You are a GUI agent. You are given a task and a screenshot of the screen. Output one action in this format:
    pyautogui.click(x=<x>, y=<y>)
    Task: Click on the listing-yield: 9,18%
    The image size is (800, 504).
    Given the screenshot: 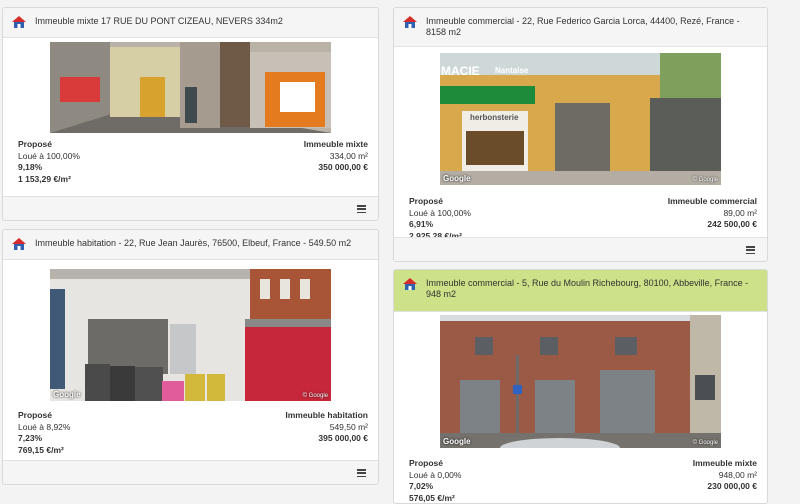 What is the action you would take?
    pyautogui.click(x=49, y=168)
    